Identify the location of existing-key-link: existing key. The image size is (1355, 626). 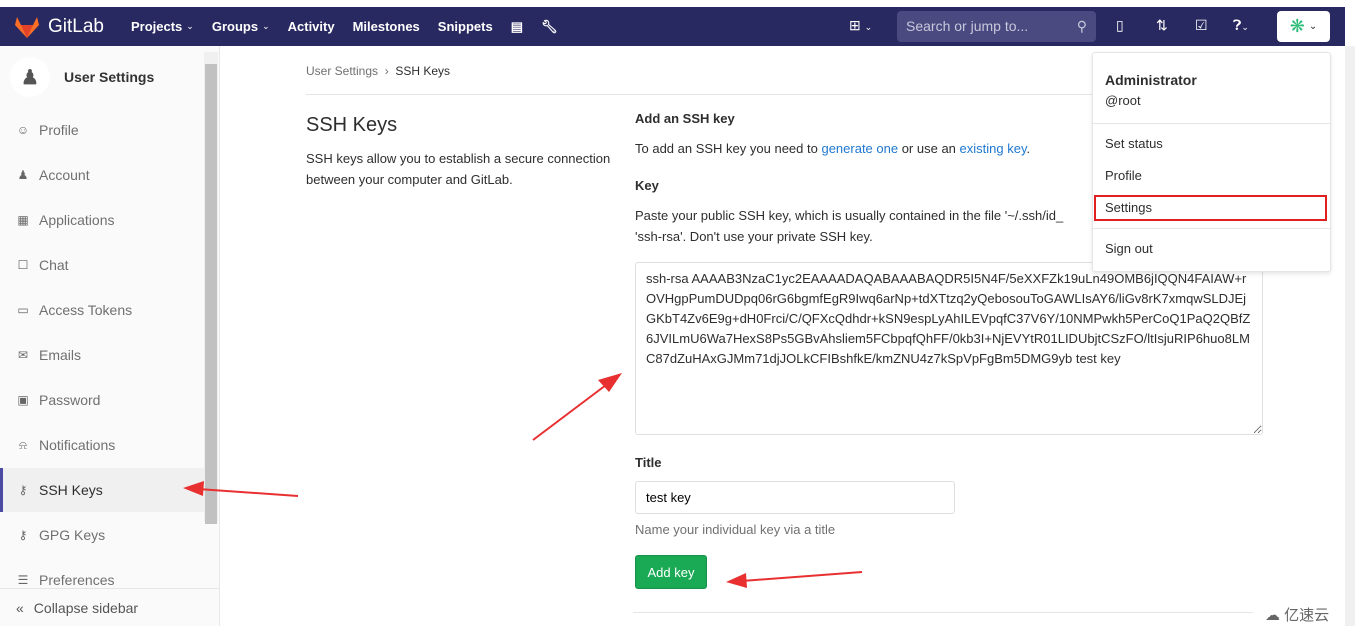
(993, 148).